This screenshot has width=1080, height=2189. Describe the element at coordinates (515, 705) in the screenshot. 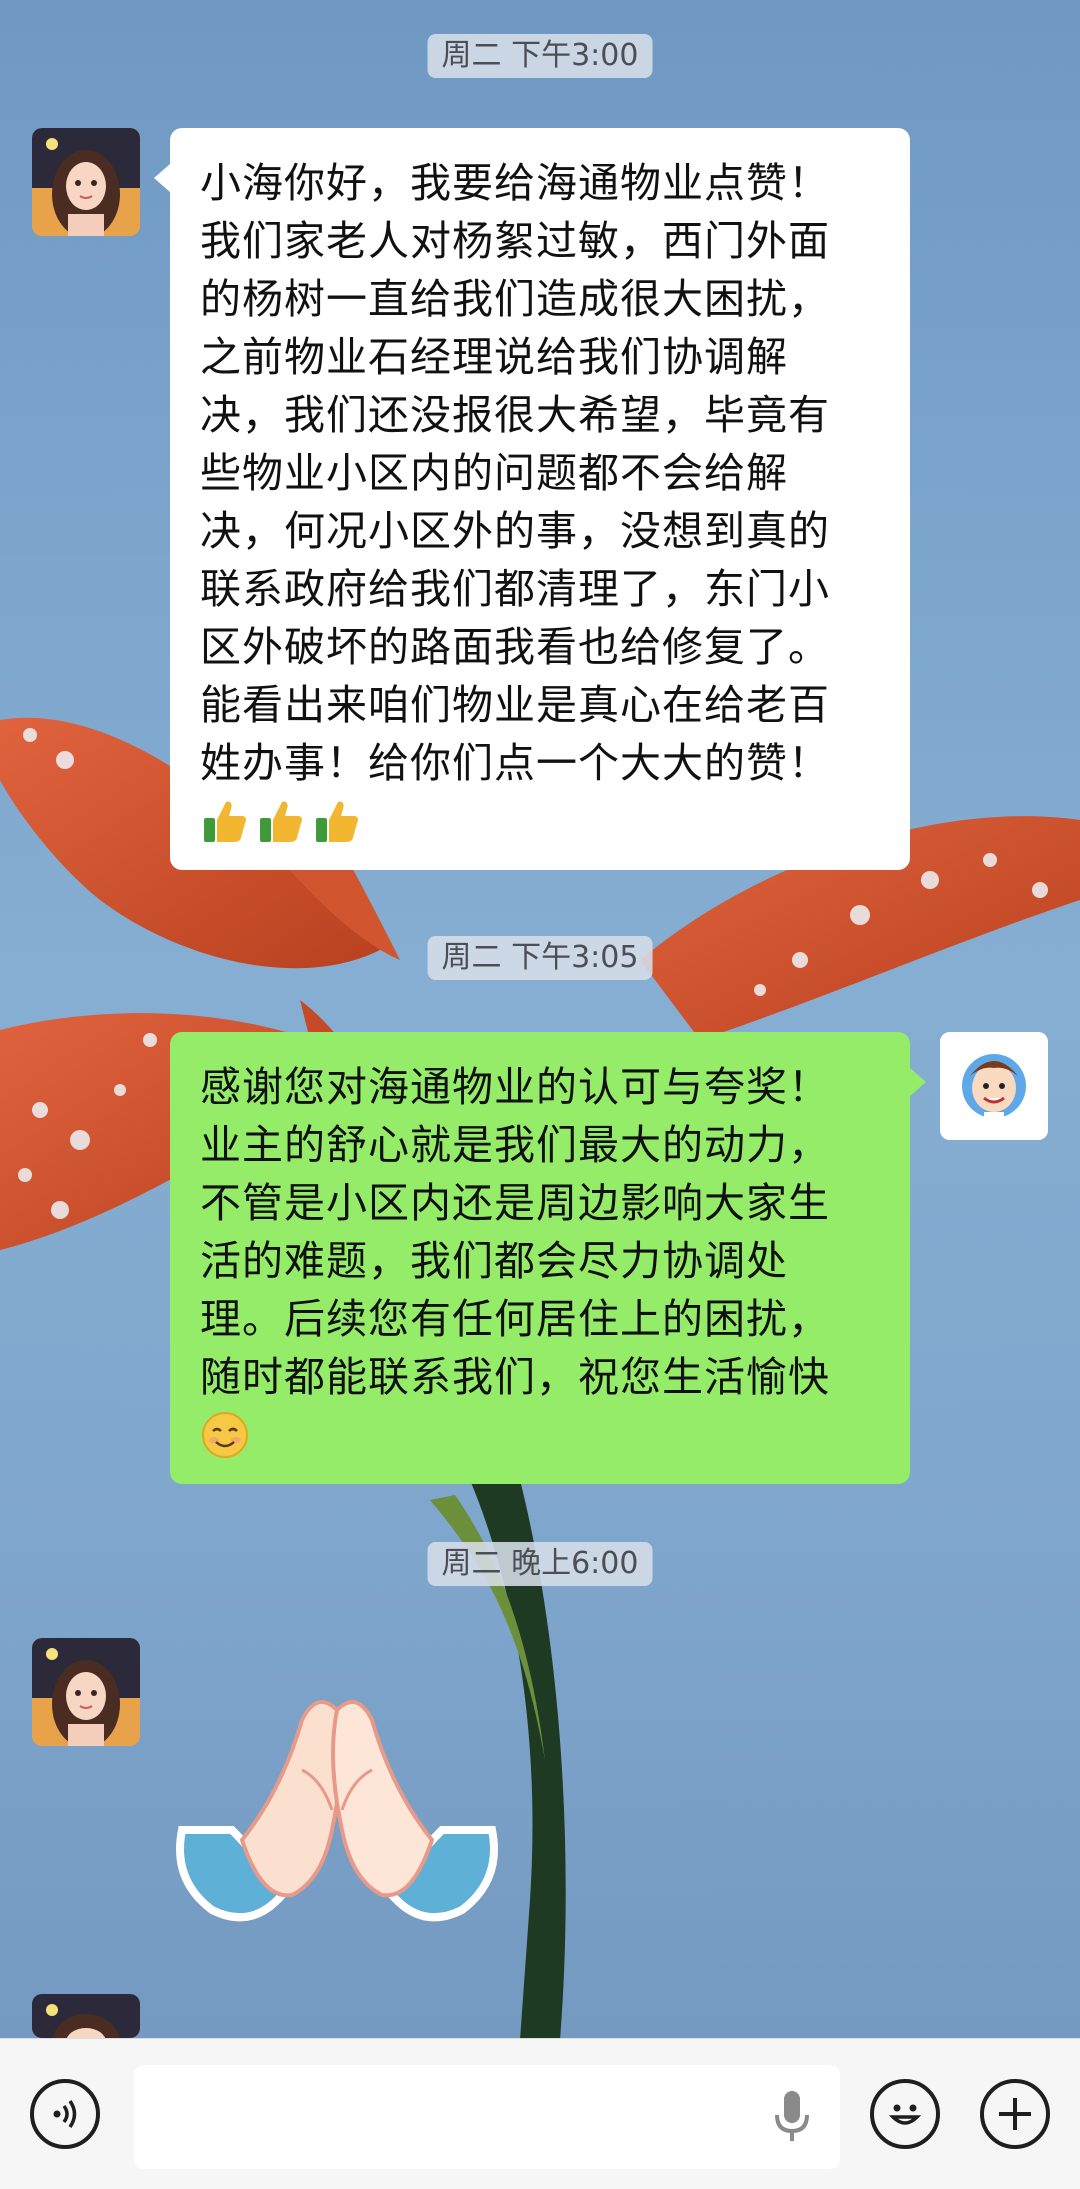

I see `message-line: 能看出来咱们物业是真心在给老百` at that location.